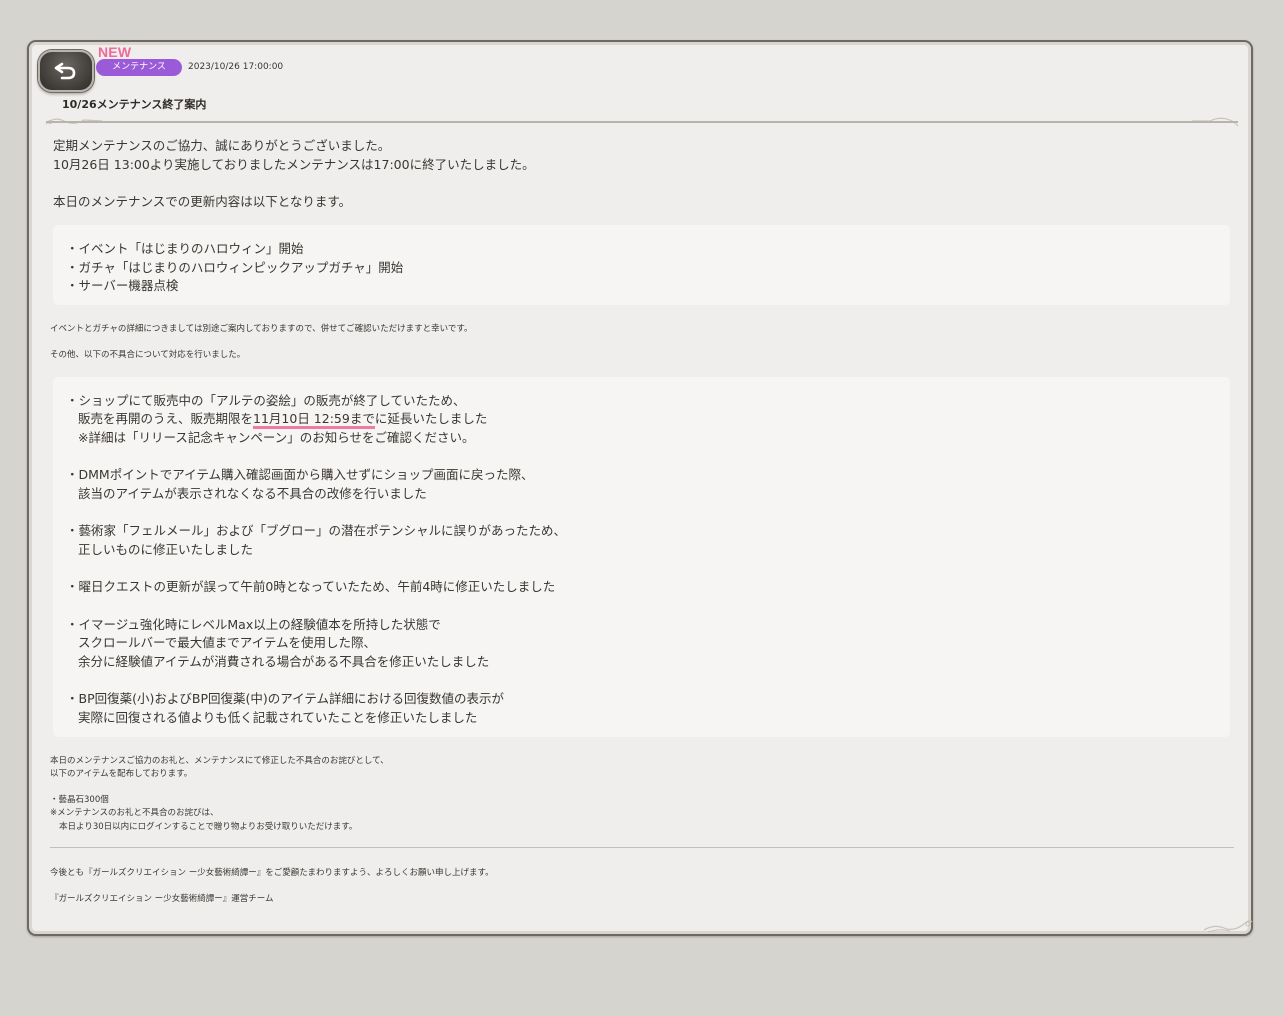  I want to click on fix-line: 該当のアイテムが表示されなくなる不具合の改修を行いました, so click(252, 493).